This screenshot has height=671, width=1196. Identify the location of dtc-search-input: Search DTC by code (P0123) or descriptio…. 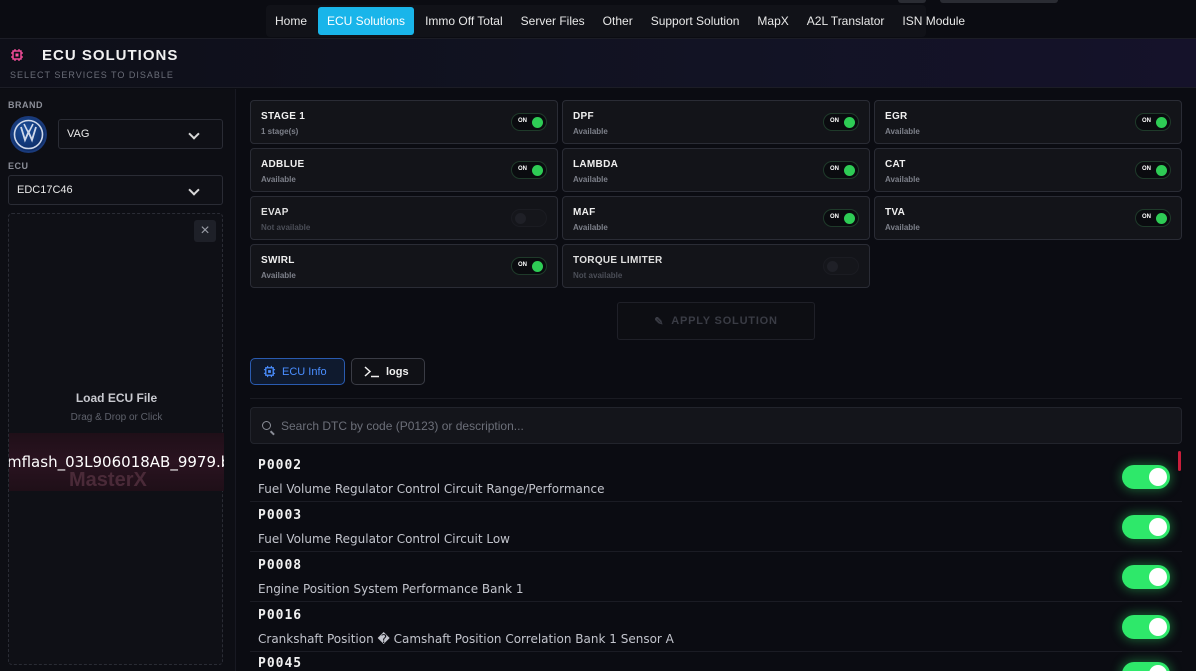
(716, 425).